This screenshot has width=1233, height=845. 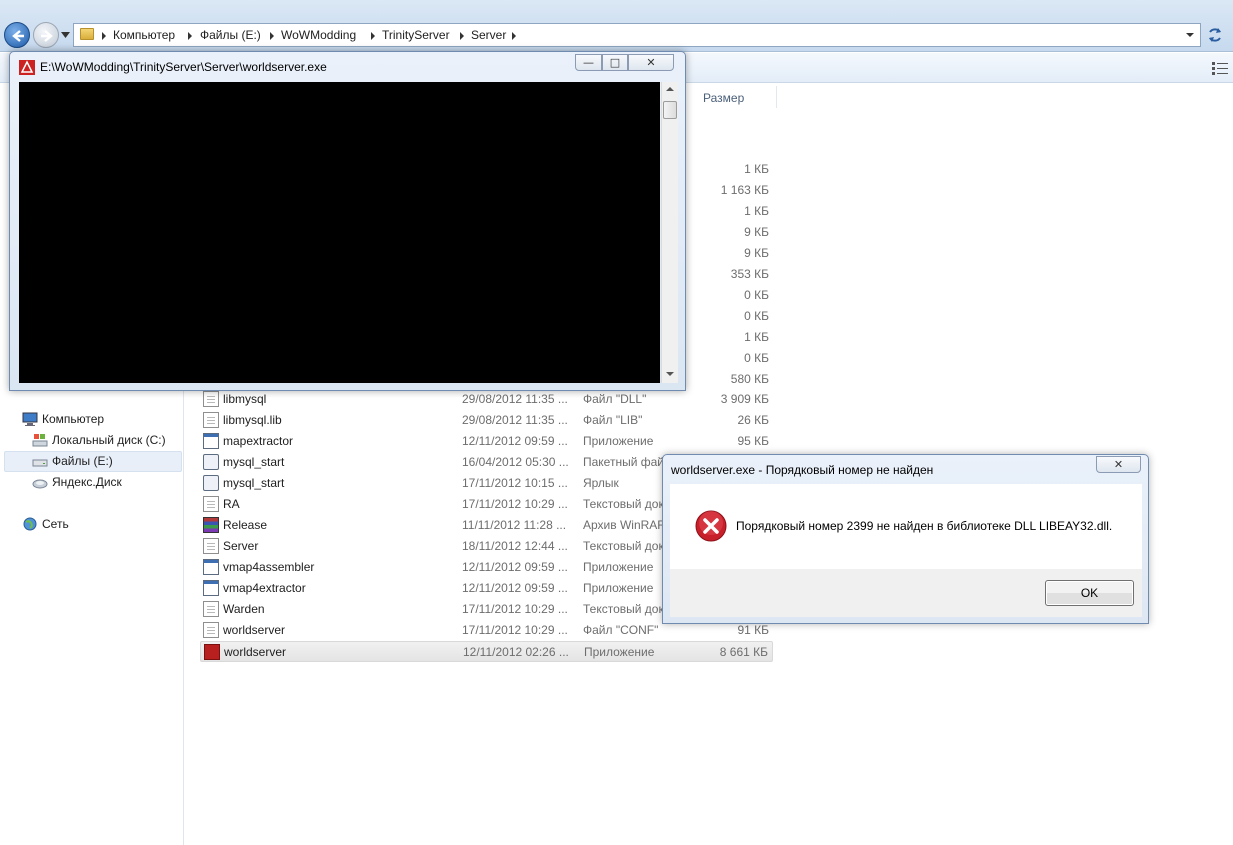 I want to click on scroll-up-icon, so click(x=670, y=89).